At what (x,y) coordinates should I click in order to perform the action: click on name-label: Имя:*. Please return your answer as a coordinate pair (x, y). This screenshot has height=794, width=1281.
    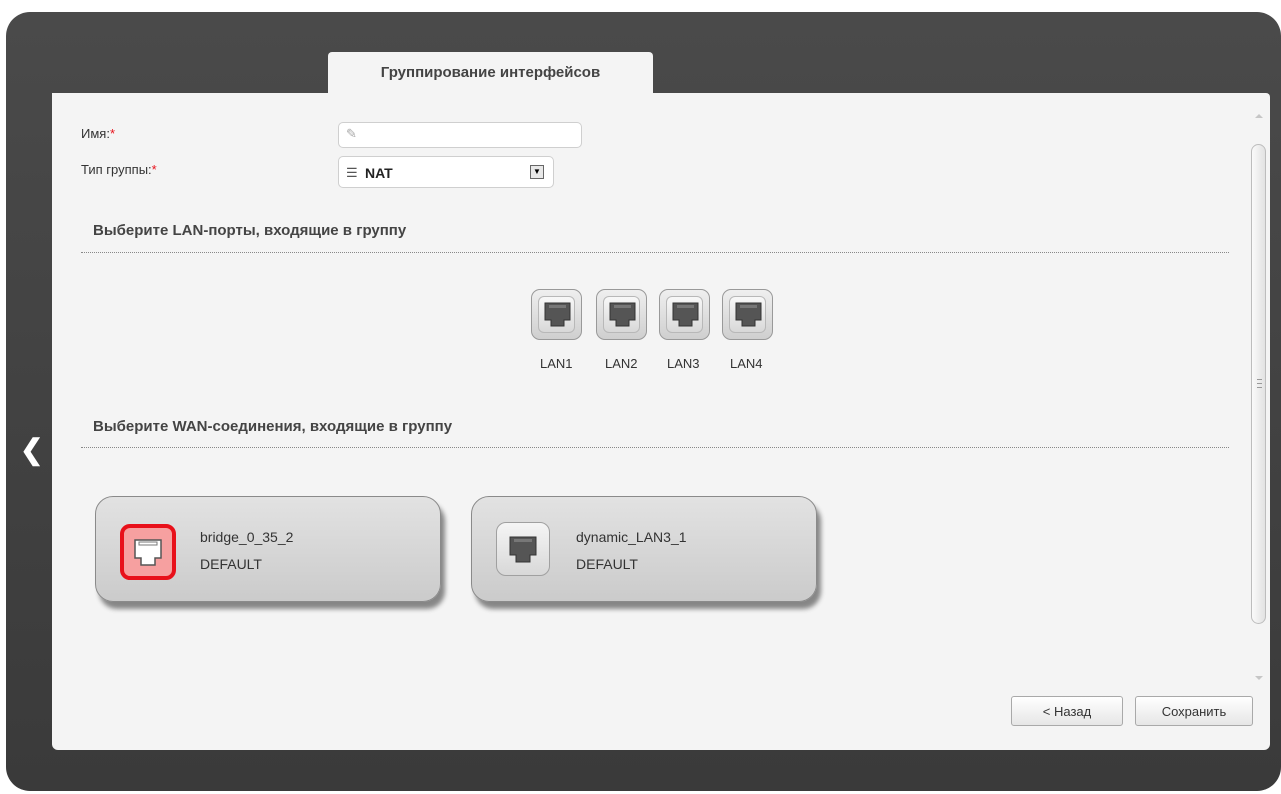
    Looking at the image, I should click on (98, 133).